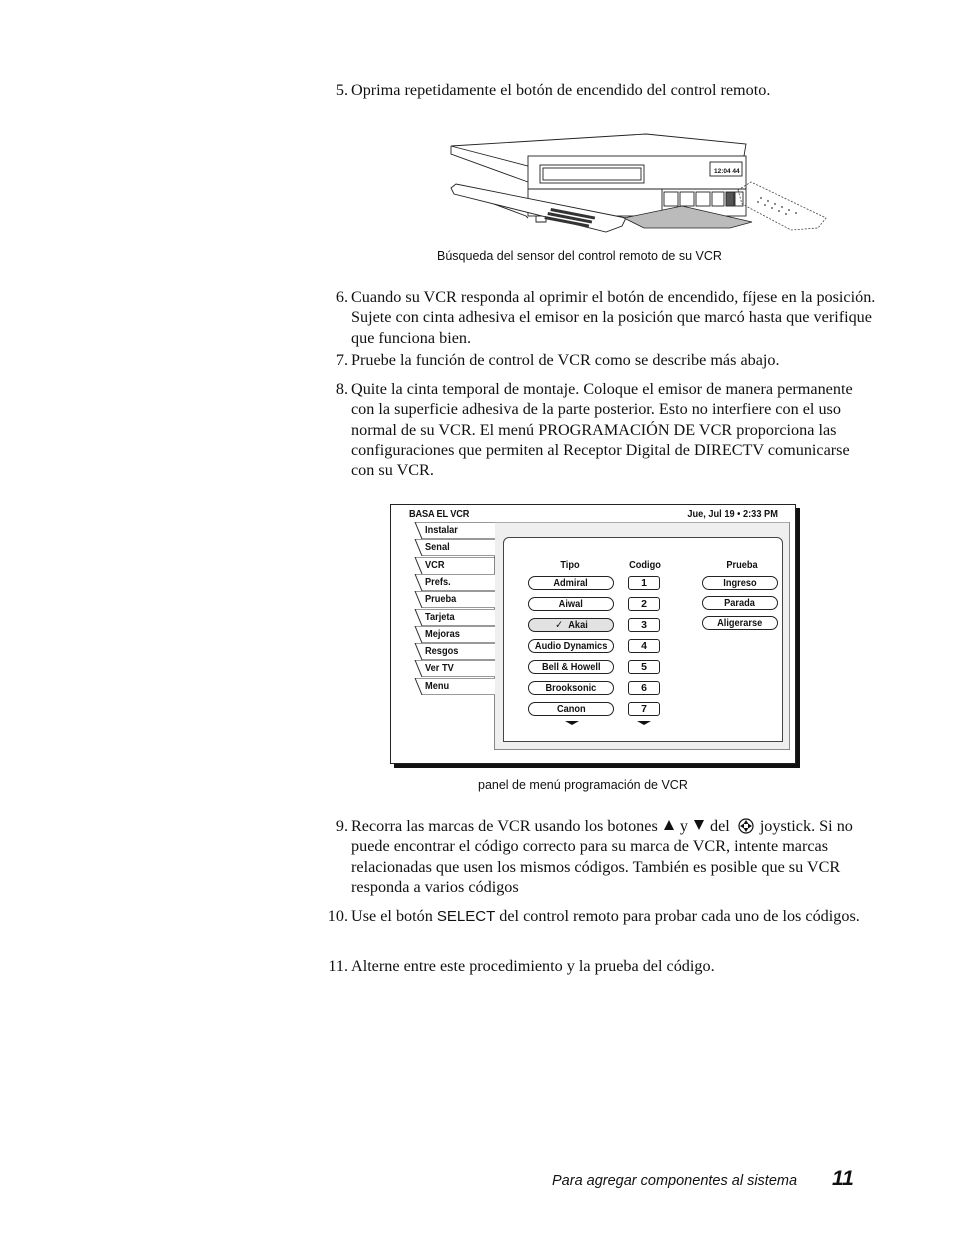 The width and height of the screenshot is (954, 1235). Describe the element at coordinates (572, 723) in the screenshot. I see `tipo-scroll-down-icon` at that location.